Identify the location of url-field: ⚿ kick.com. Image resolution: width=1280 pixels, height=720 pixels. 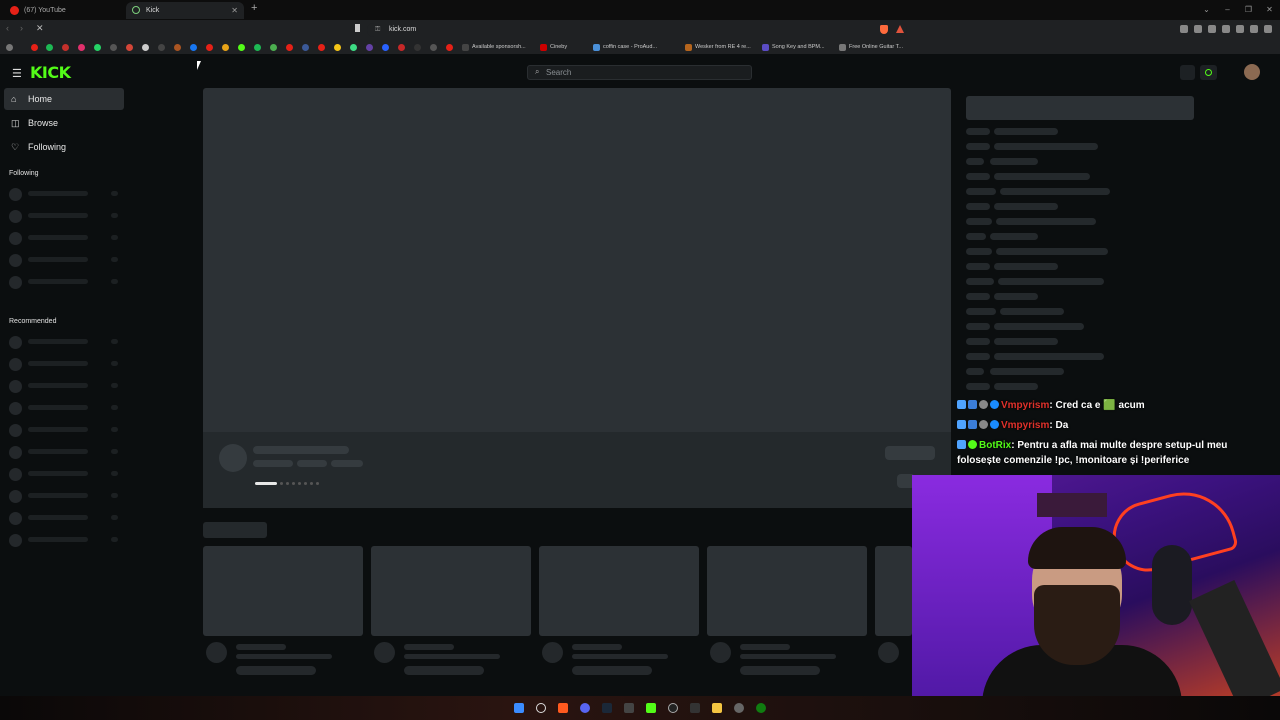
(637, 30).